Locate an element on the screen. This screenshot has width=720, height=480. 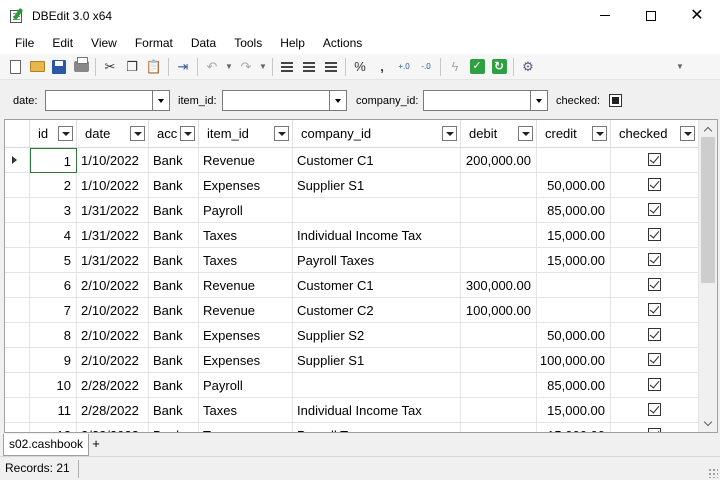
cell-item-id: Expenses is located at coordinates (246, 335).